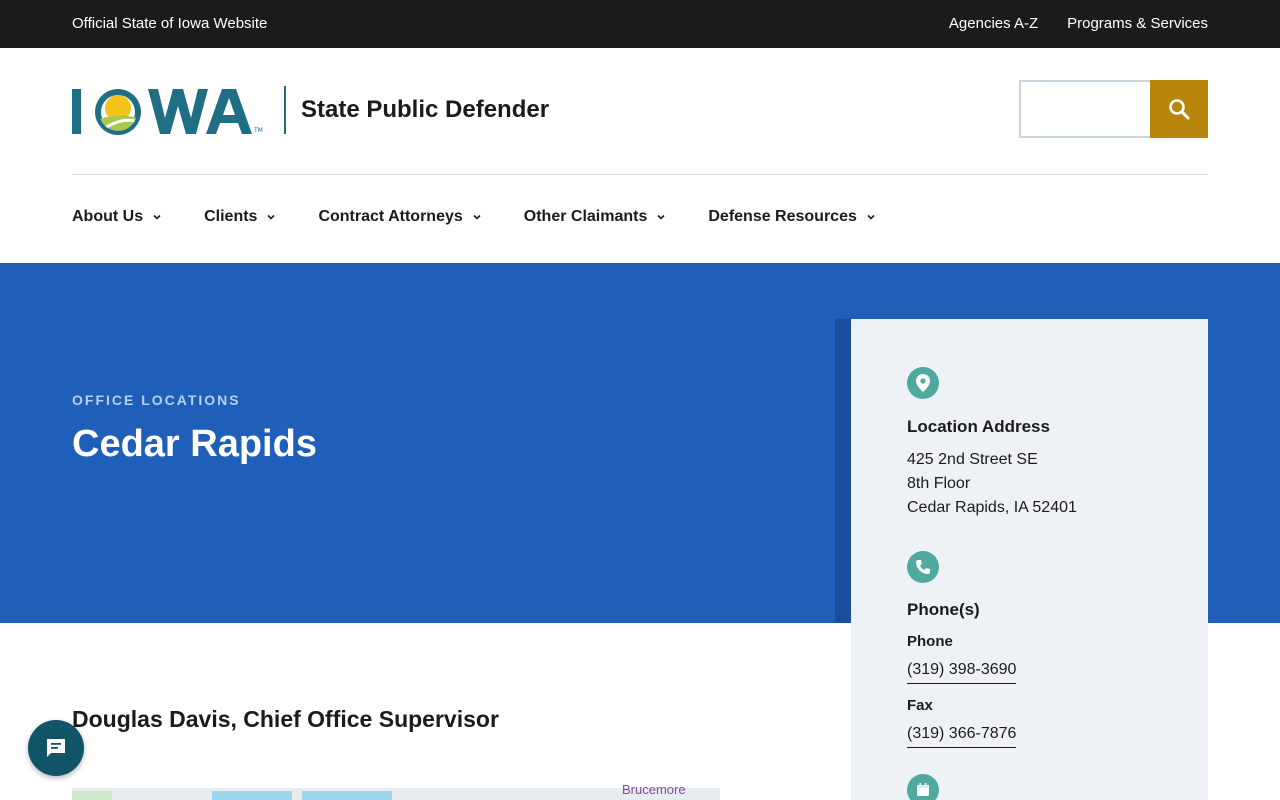  I want to click on address-line: 425 2nd Street SE, so click(972, 459).